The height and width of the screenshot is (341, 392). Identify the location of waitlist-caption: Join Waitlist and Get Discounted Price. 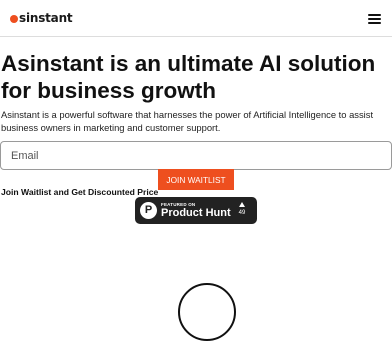
(80, 192).